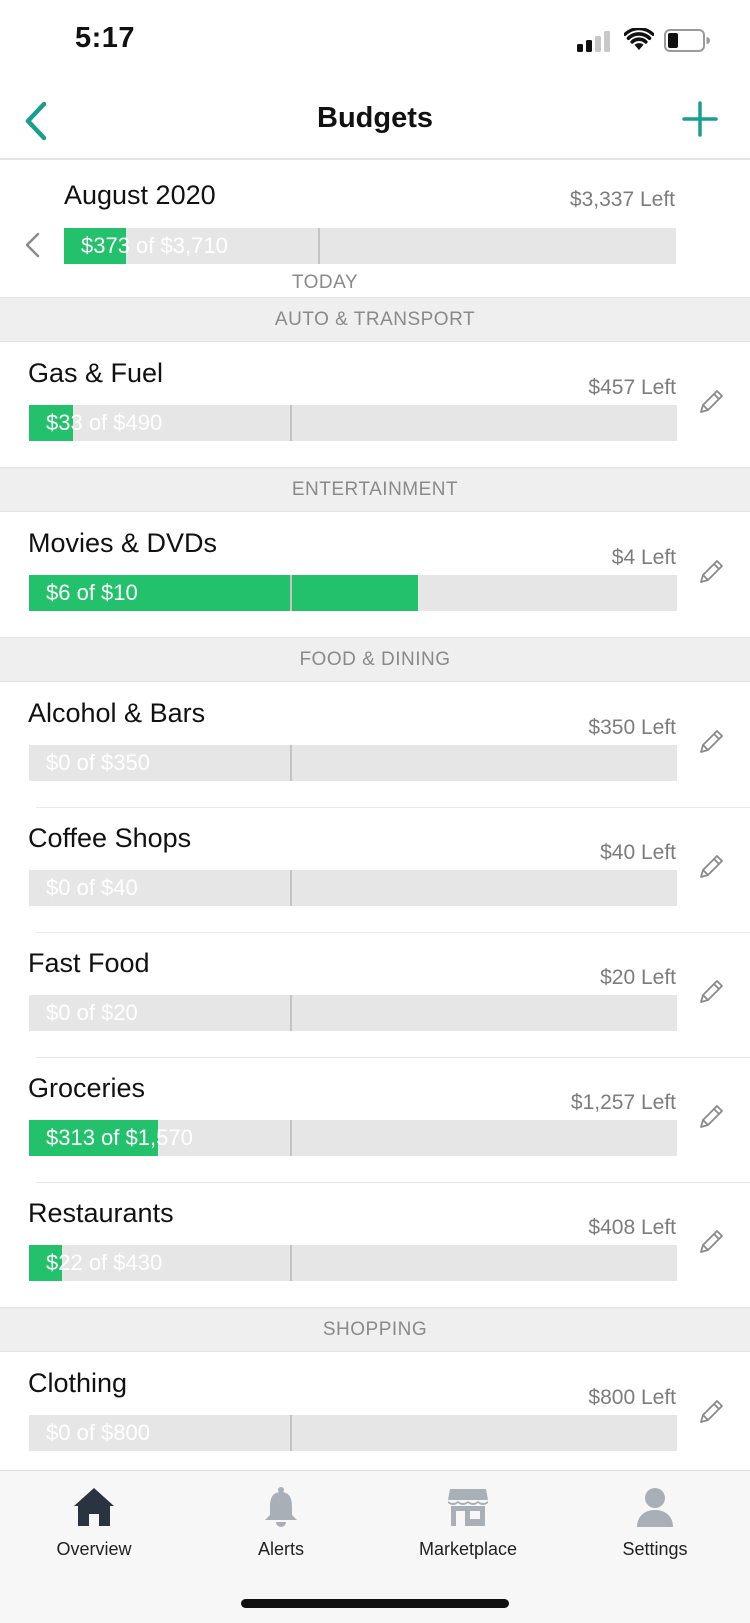 The height and width of the screenshot is (1623, 750). Describe the element at coordinates (632, 1227) in the screenshot. I see `budget-remaining: $408 Left` at that location.